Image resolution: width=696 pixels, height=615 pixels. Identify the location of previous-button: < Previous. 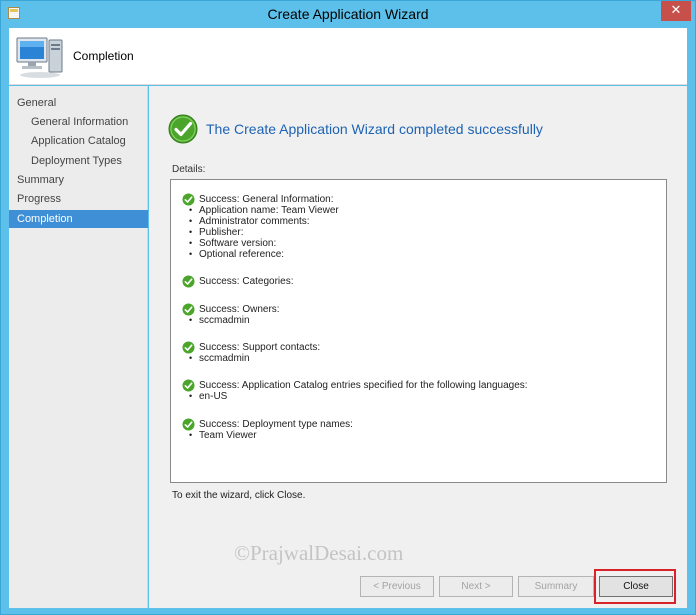
(397, 586).